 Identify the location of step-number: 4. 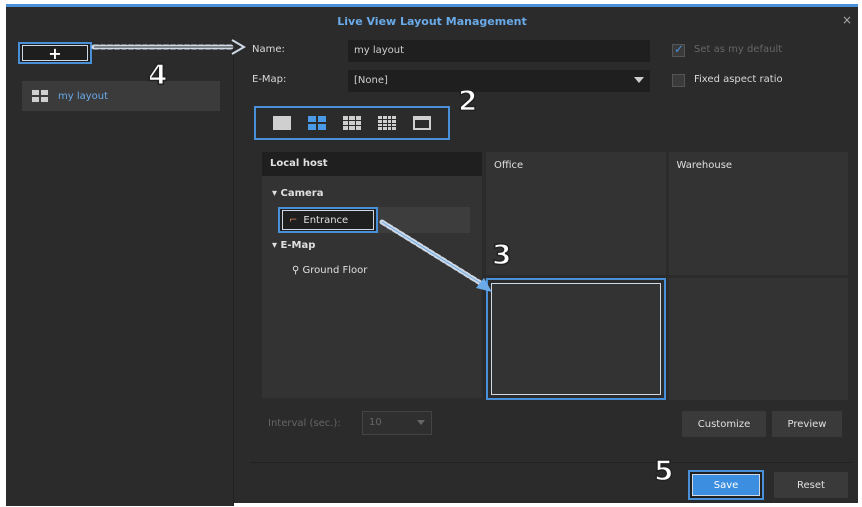
(157, 74).